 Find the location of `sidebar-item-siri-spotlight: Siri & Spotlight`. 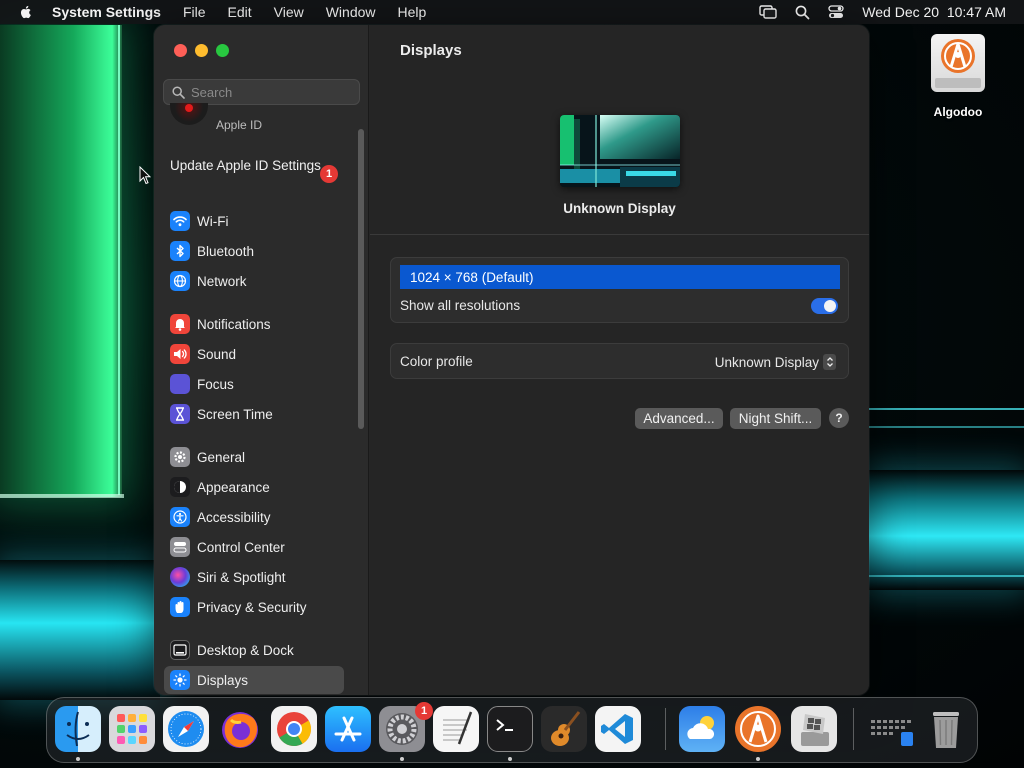

sidebar-item-siri-spotlight: Siri & Spotlight is located at coordinates (254, 577).